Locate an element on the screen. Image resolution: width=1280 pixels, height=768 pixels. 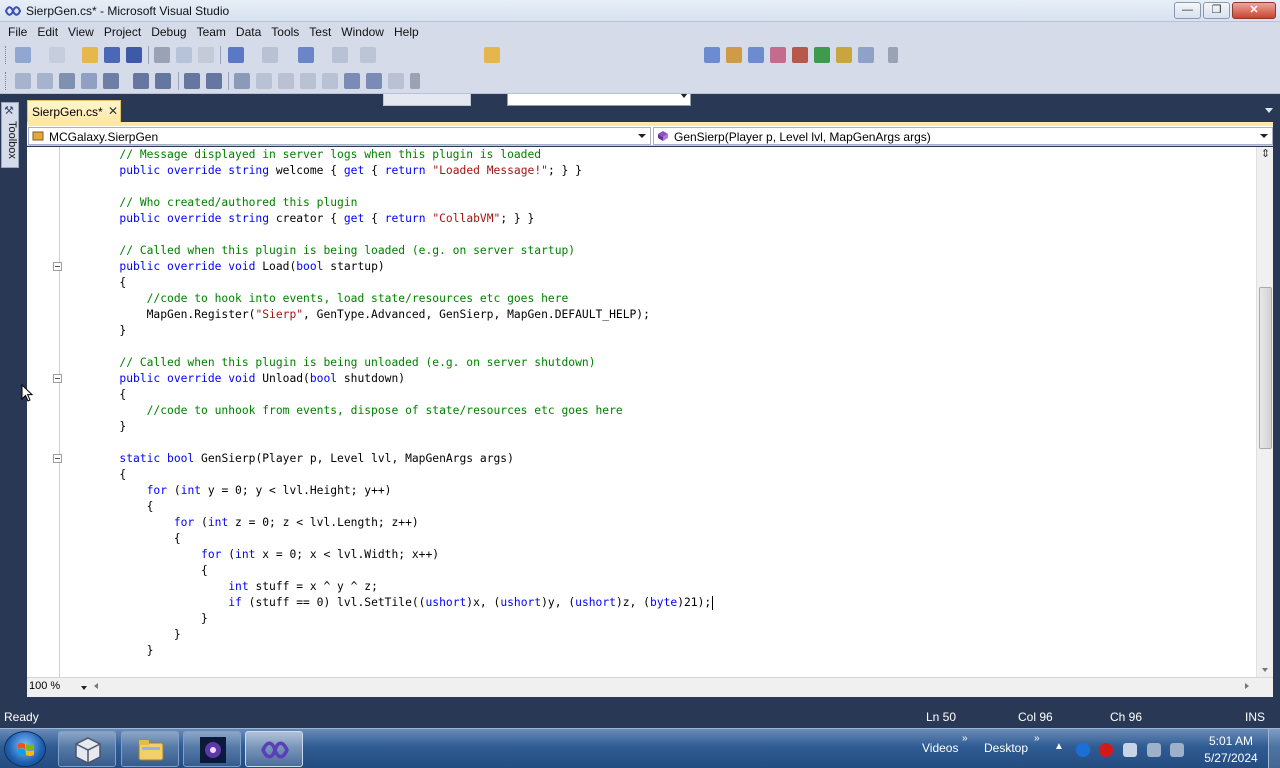
toolbox-icon is located at coordinates (778, 55).